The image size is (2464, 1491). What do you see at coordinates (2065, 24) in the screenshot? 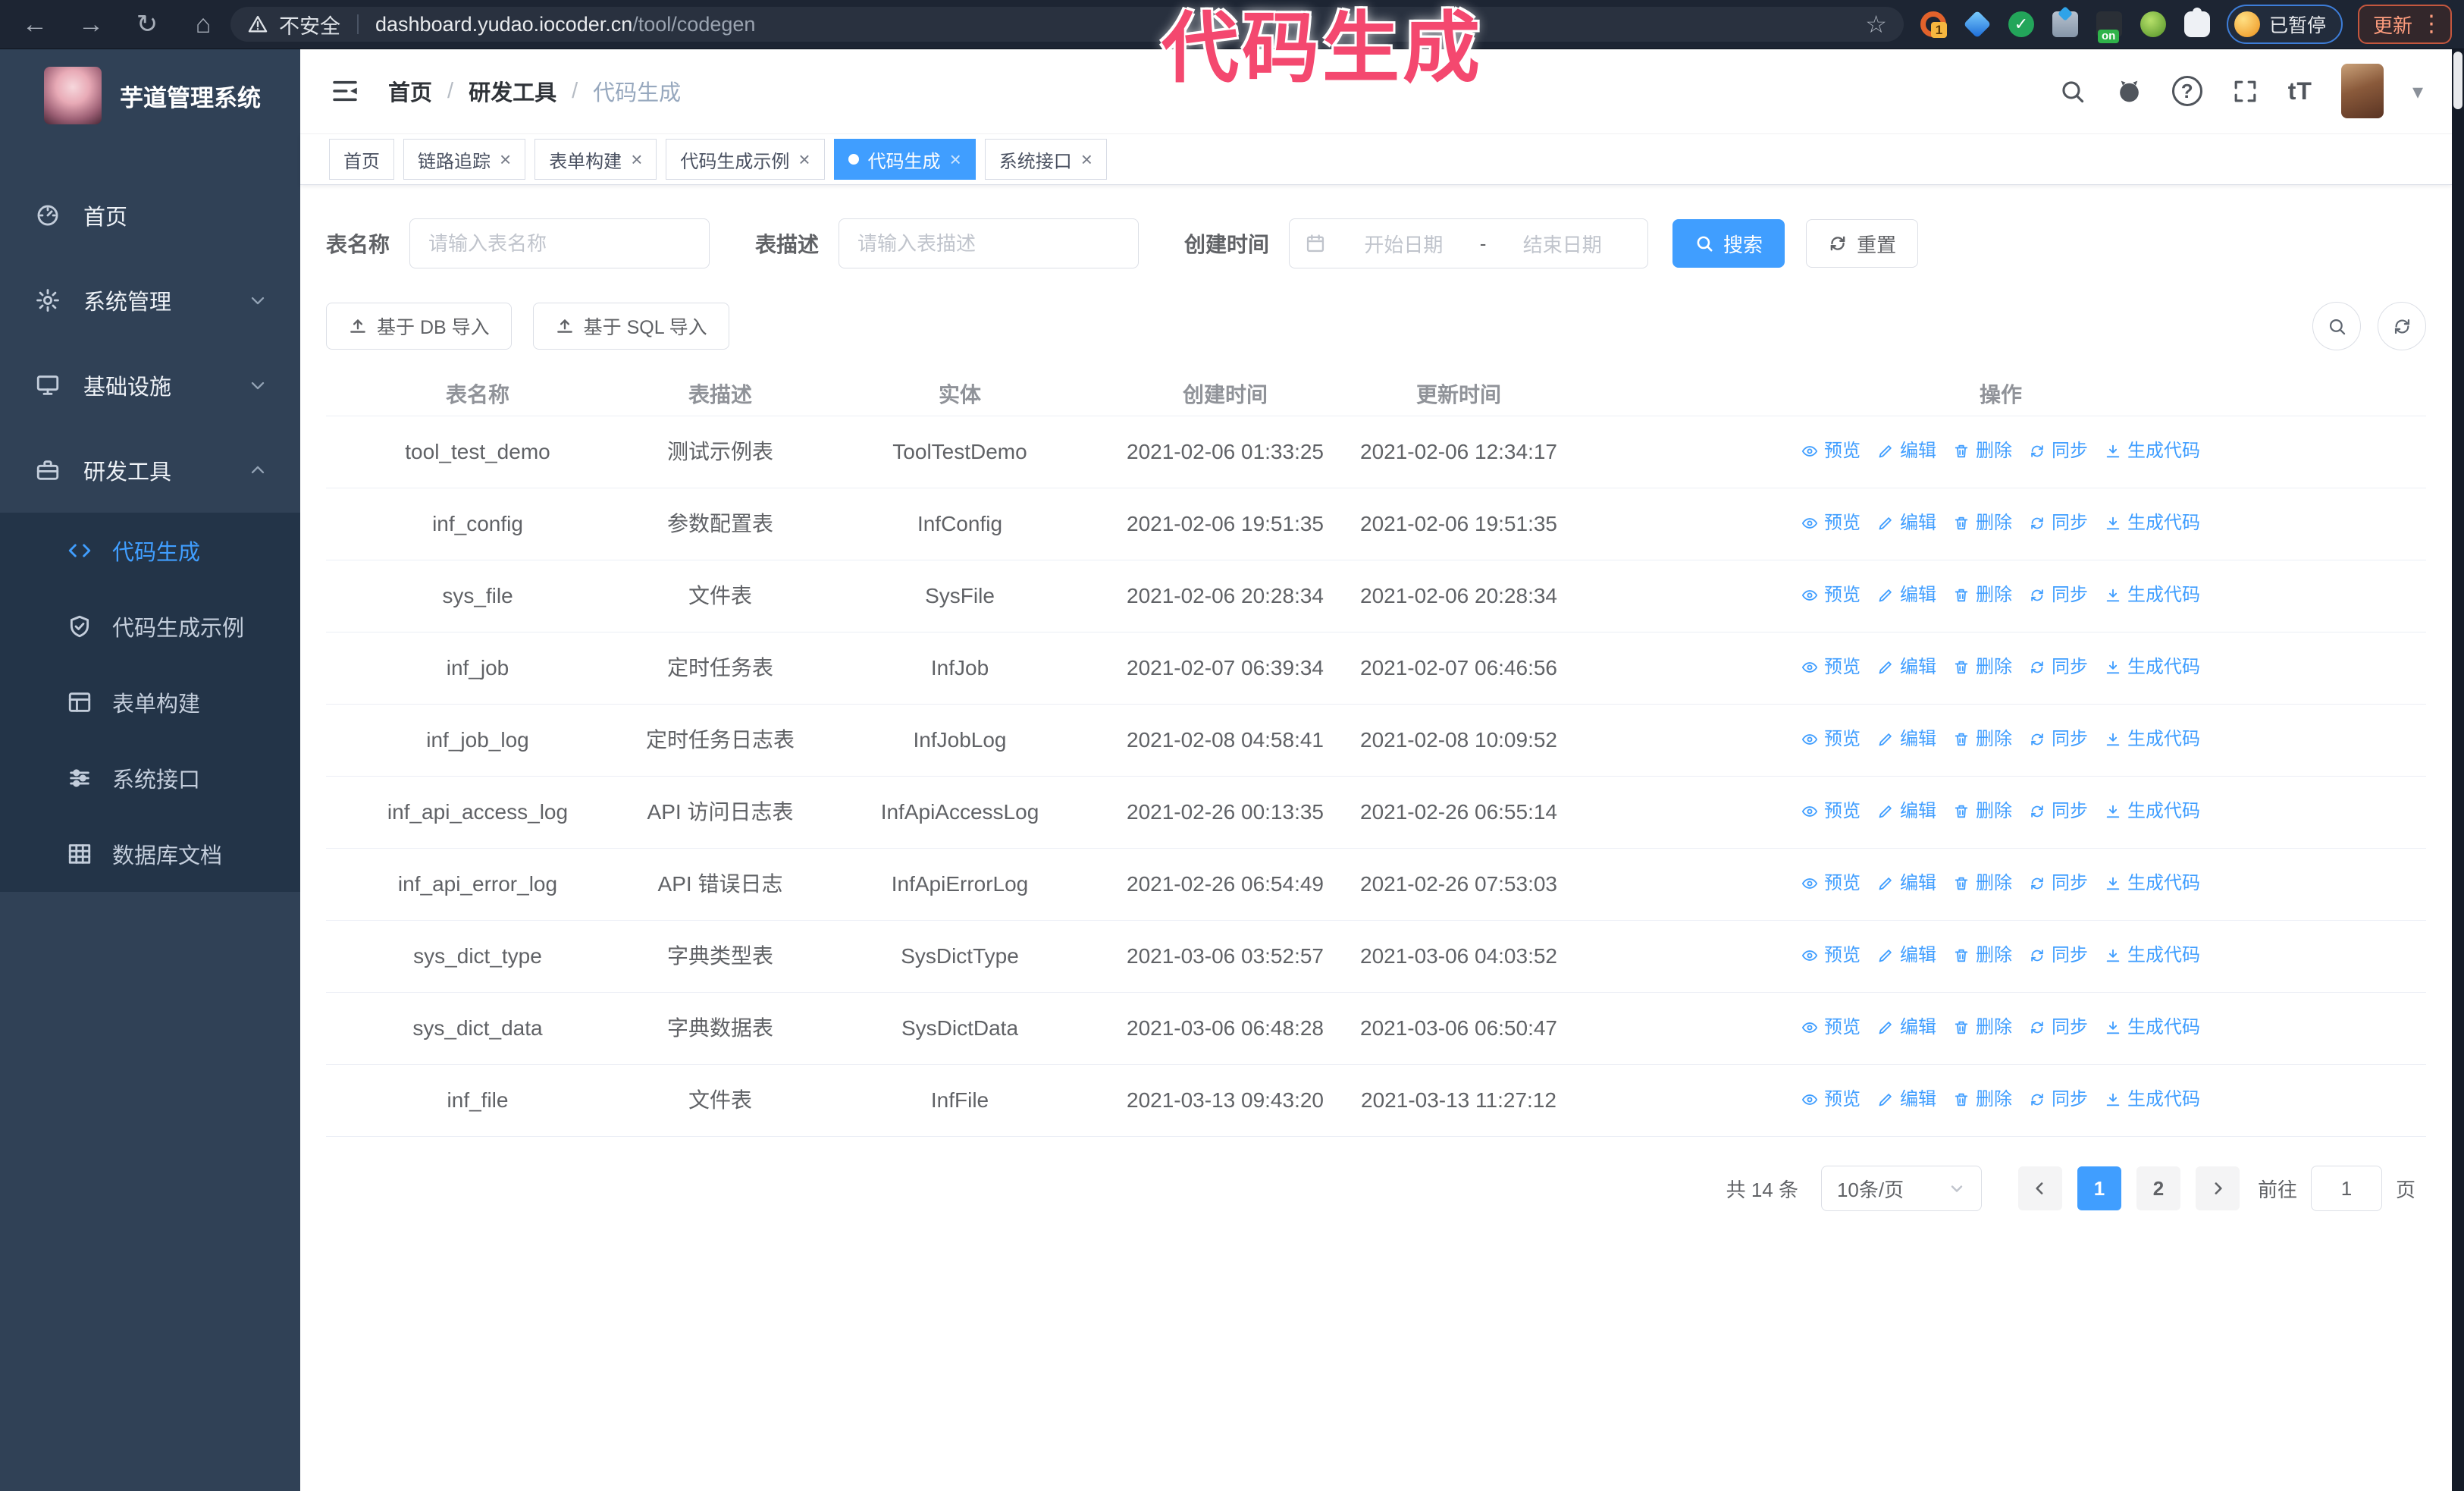
I see `blue-grid-icon` at bounding box center [2065, 24].